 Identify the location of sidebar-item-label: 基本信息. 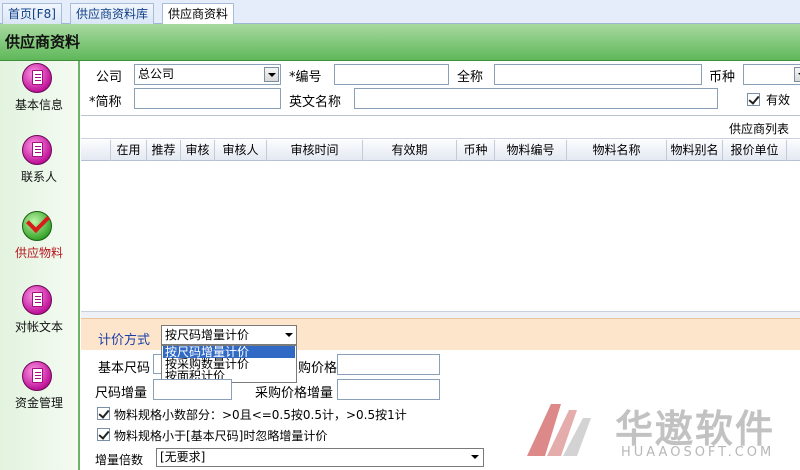
(38, 105).